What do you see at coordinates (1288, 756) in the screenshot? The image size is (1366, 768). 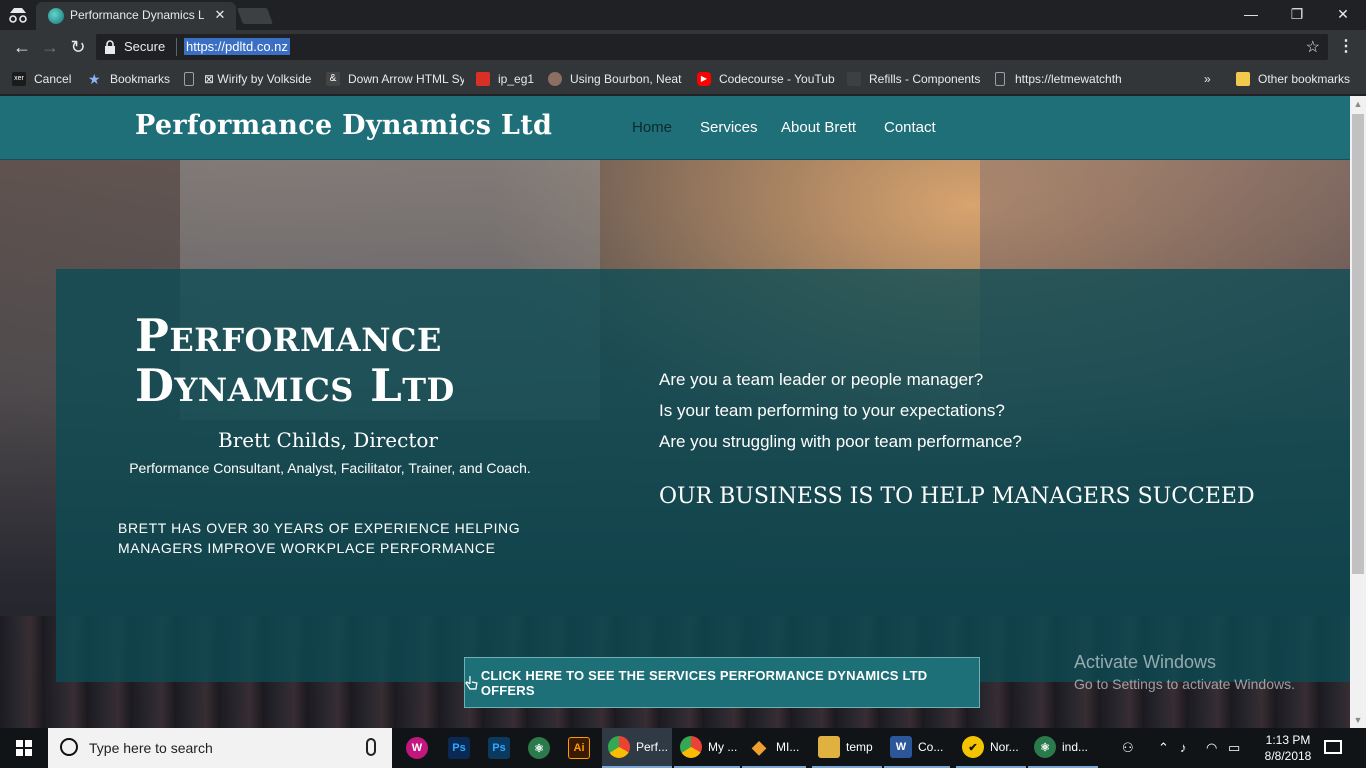 I see `clock-date: 8/8/2018` at bounding box center [1288, 756].